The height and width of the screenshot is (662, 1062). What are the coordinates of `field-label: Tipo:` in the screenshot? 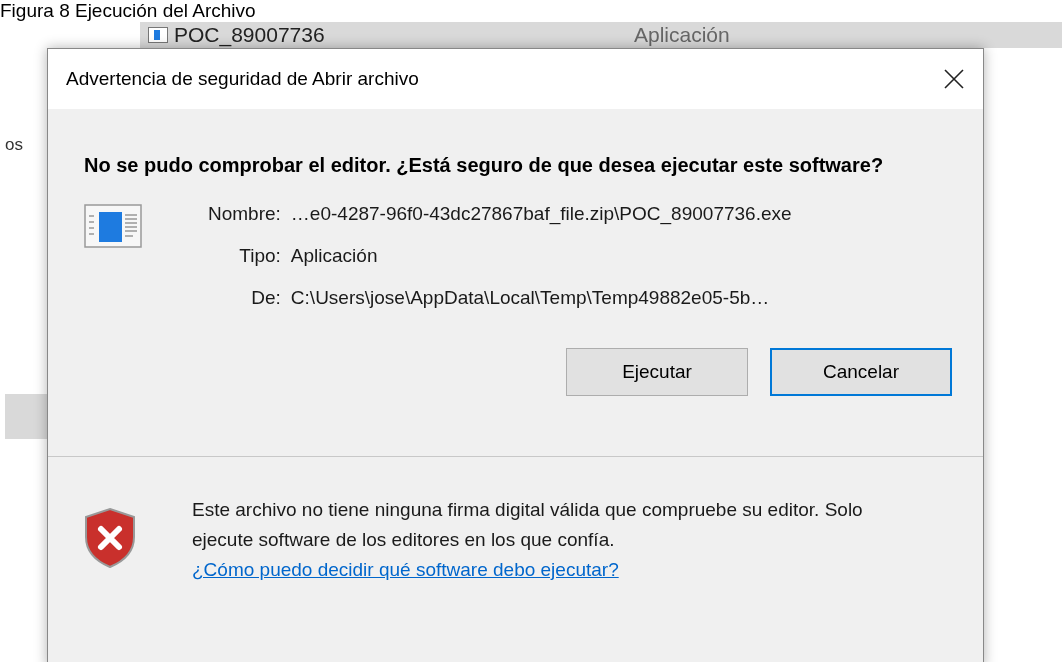 It's located at (259, 256).